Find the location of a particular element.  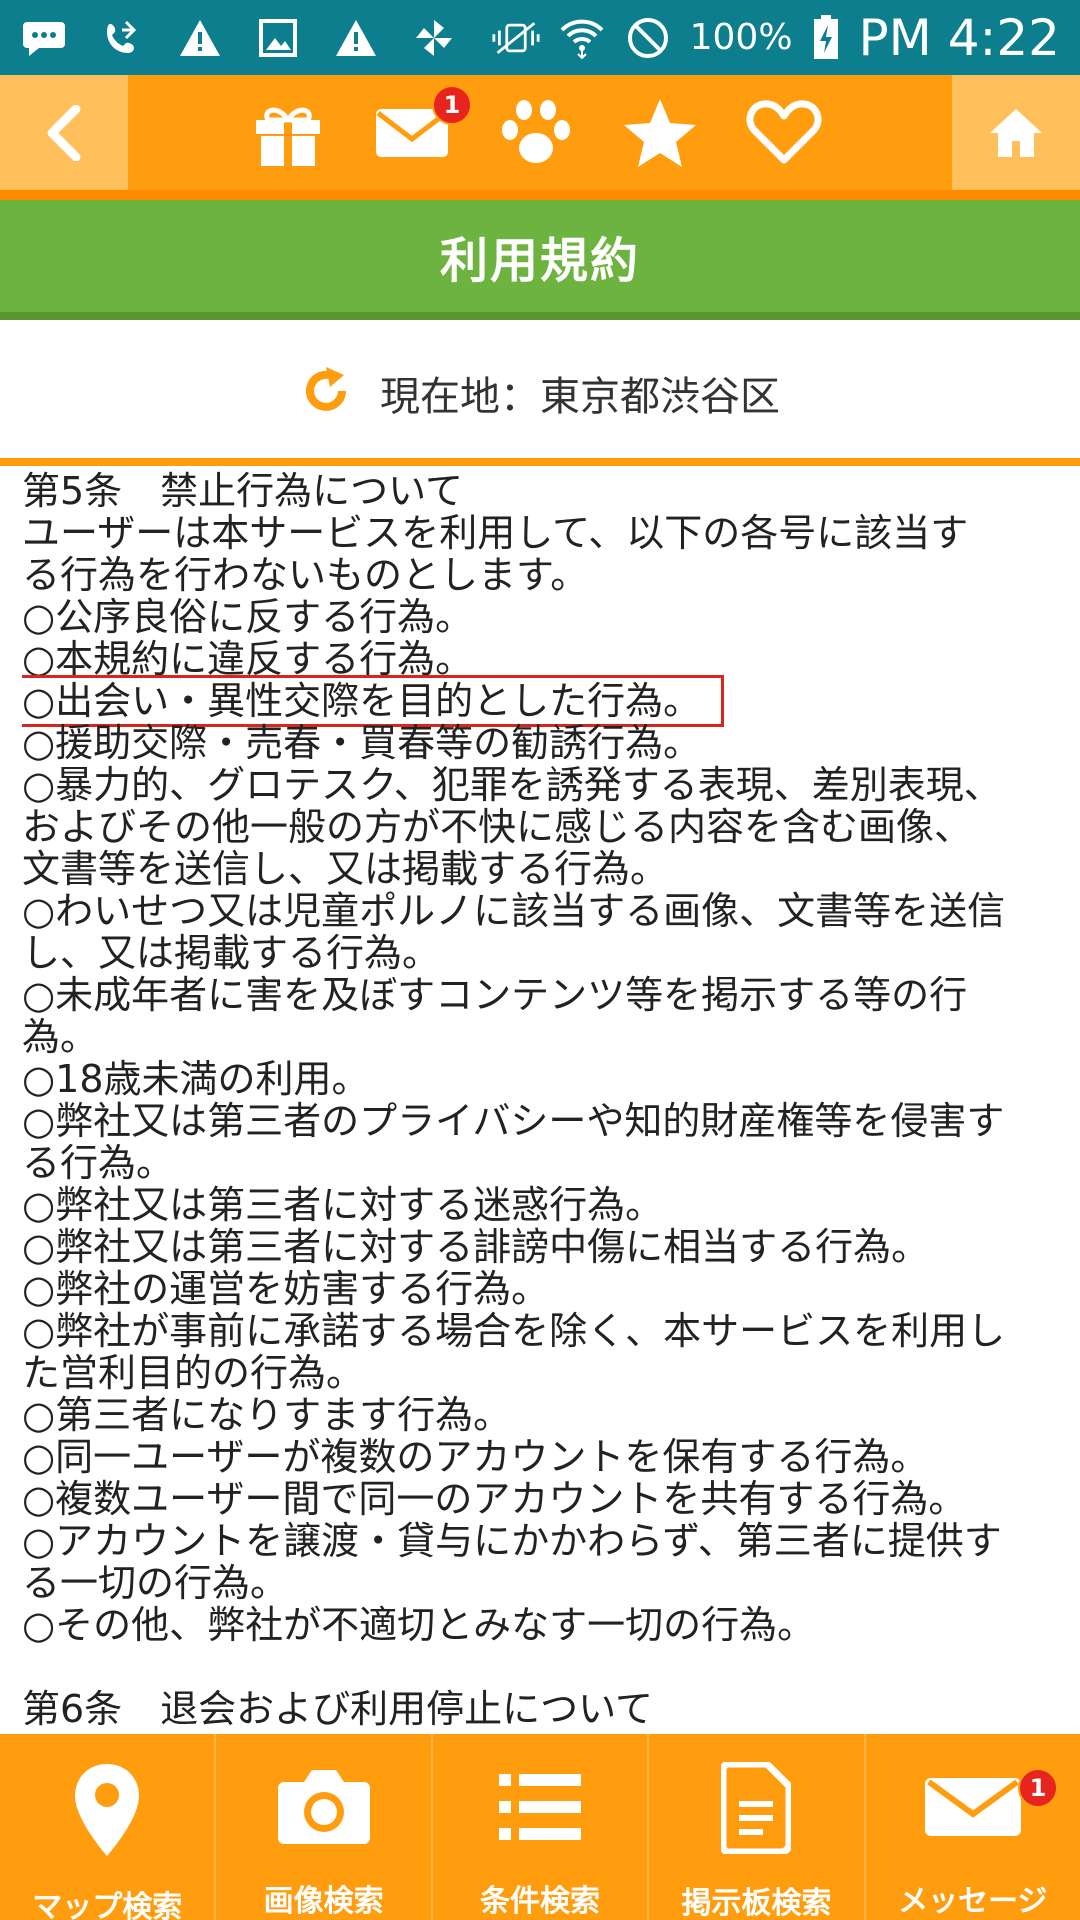

map-pin-icon is located at coordinates (107, 1810).